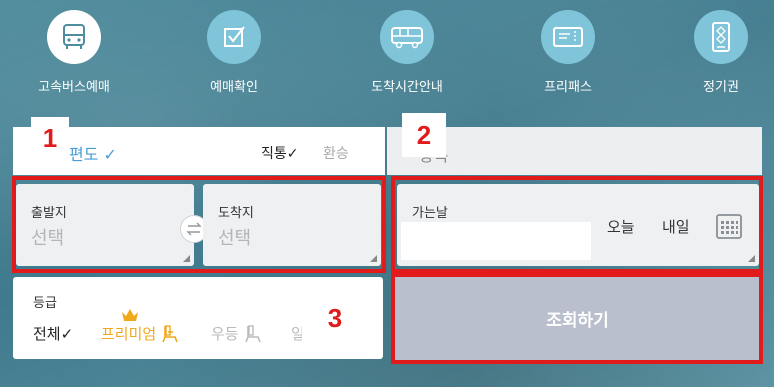 This screenshot has width=774, height=387. I want to click on grade-all-option: 전체✓, so click(53, 333).